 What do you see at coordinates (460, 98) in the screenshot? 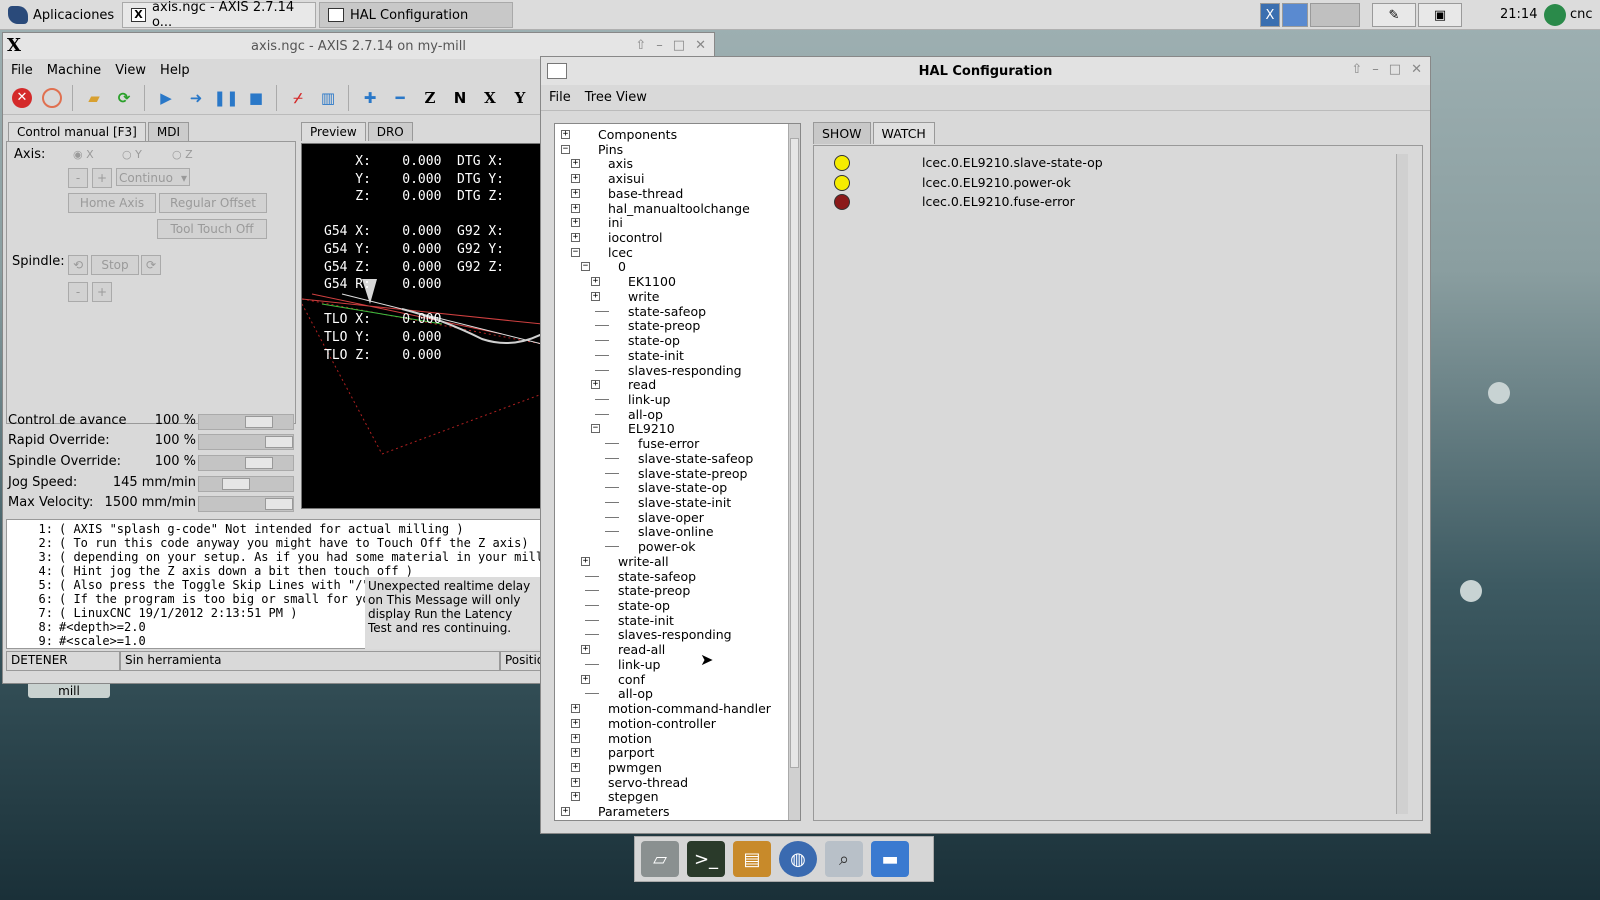
I see `view-z2-button: N` at bounding box center [460, 98].